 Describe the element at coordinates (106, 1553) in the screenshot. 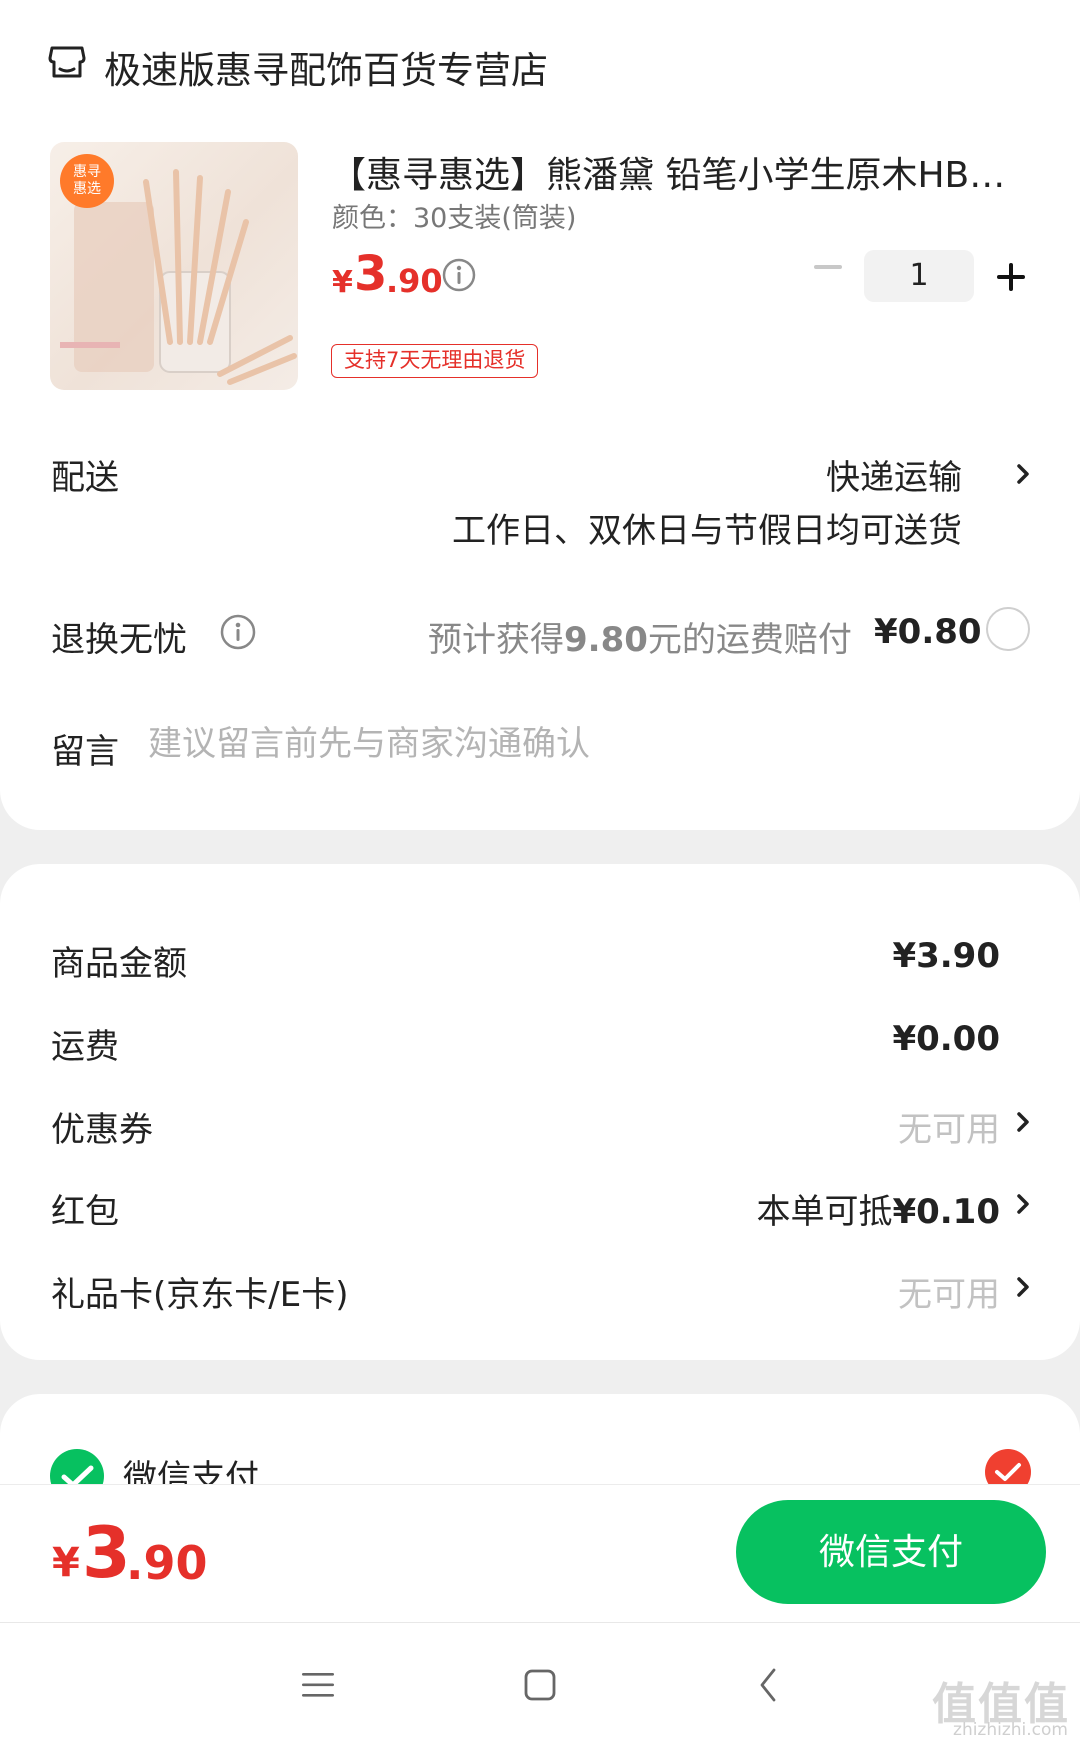

I see `total-integer: 3` at that location.